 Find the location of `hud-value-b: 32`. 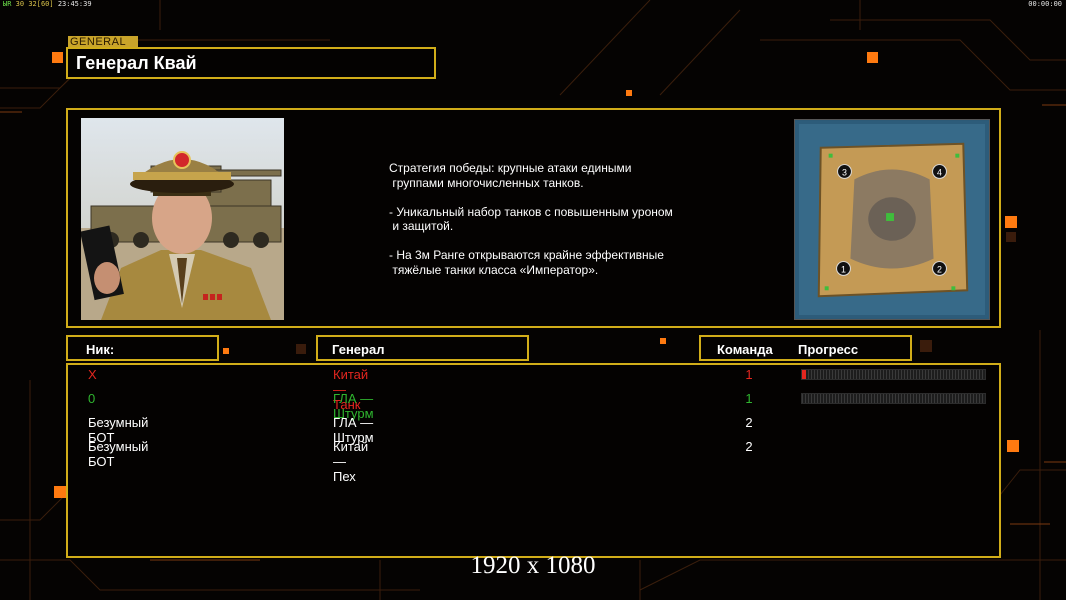

hud-value-b: 32 is located at coordinates (32, 4).